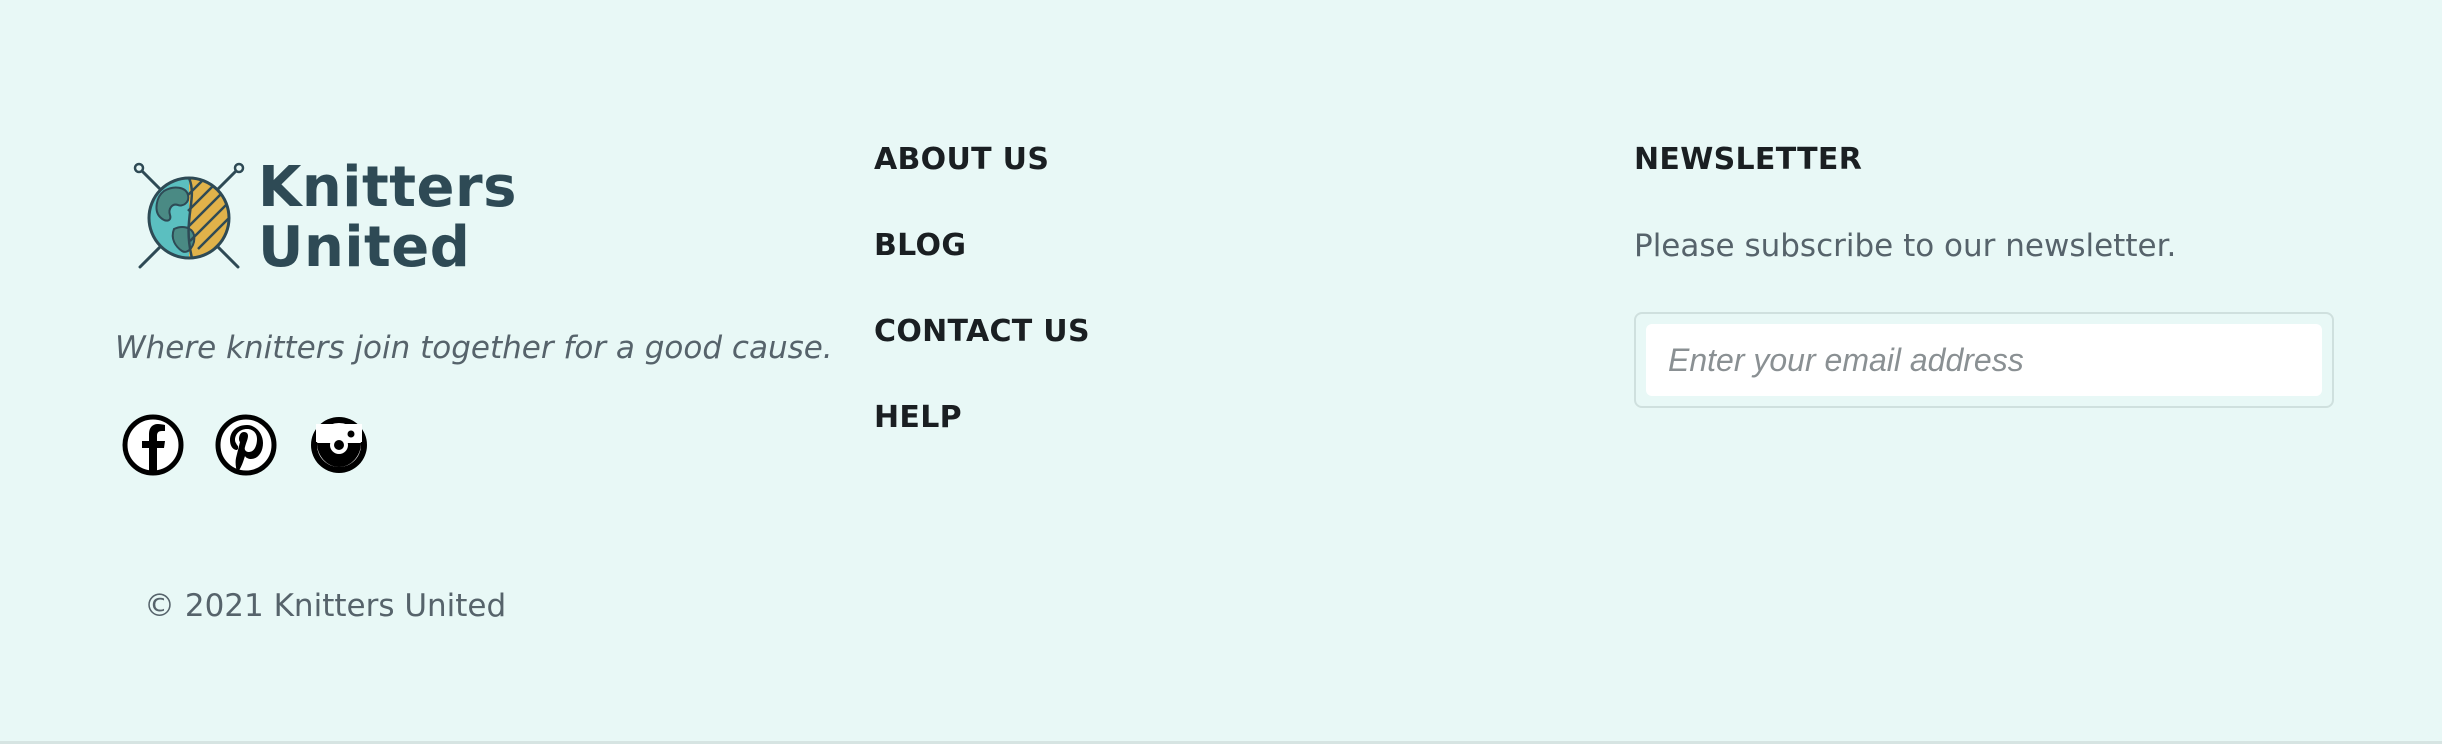  I want to click on brand-name: Knitters United, so click(387, 218).